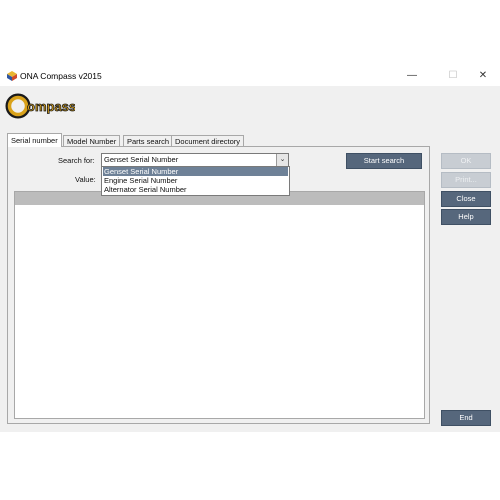 The width and height of the screenshot is (500, 500). I want to click on svg-text: ompass, so click(51, 106).